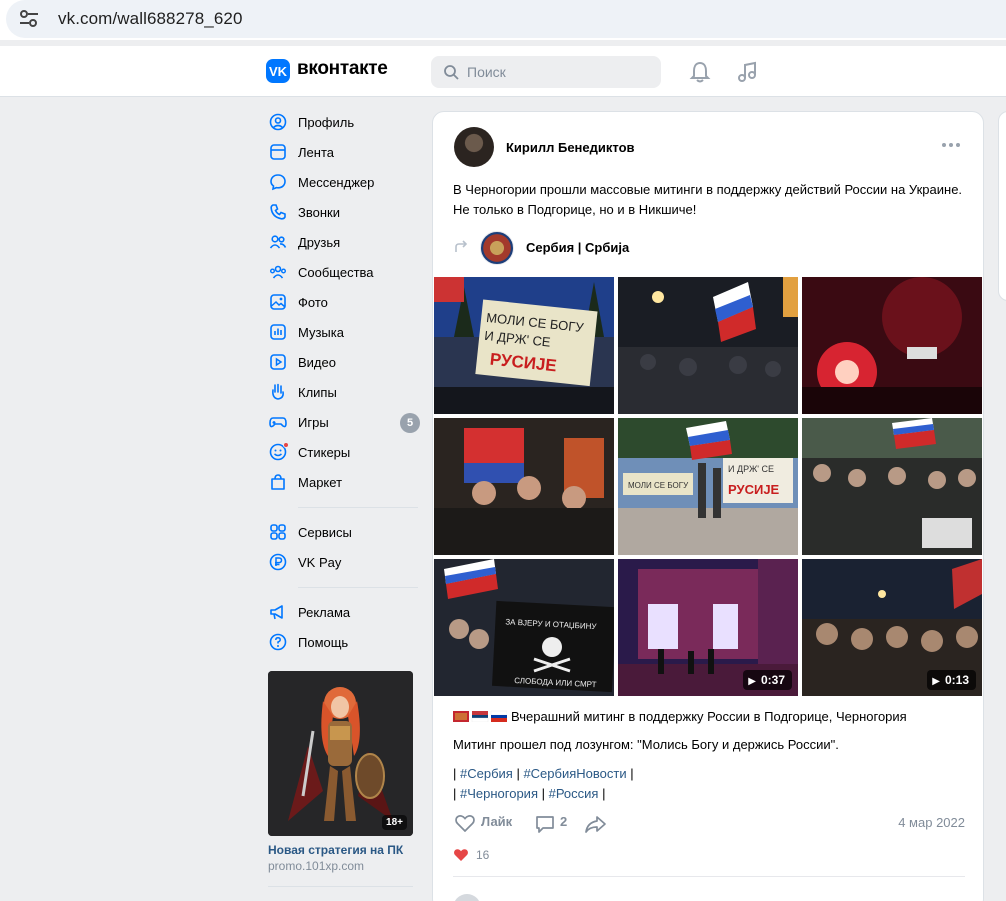 Image resolution: width=1006 pixels, height=901 pixels. I want to click on vkpay-icon, so click(278, 562).